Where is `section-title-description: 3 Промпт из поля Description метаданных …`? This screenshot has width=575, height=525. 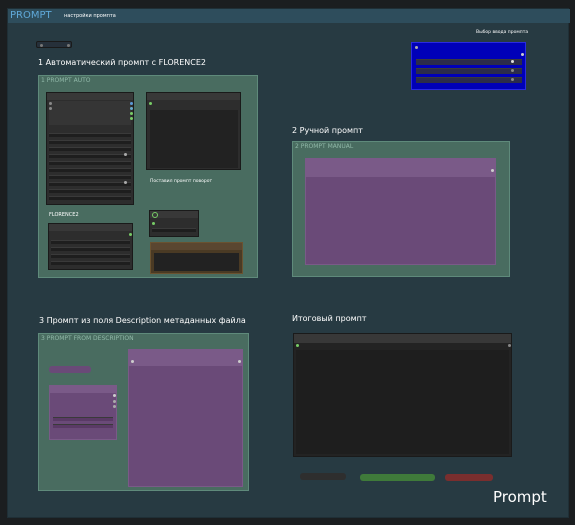 section-title-description: 3 Промпт из поля Description метаданных … is located at coordinates (142, 320).